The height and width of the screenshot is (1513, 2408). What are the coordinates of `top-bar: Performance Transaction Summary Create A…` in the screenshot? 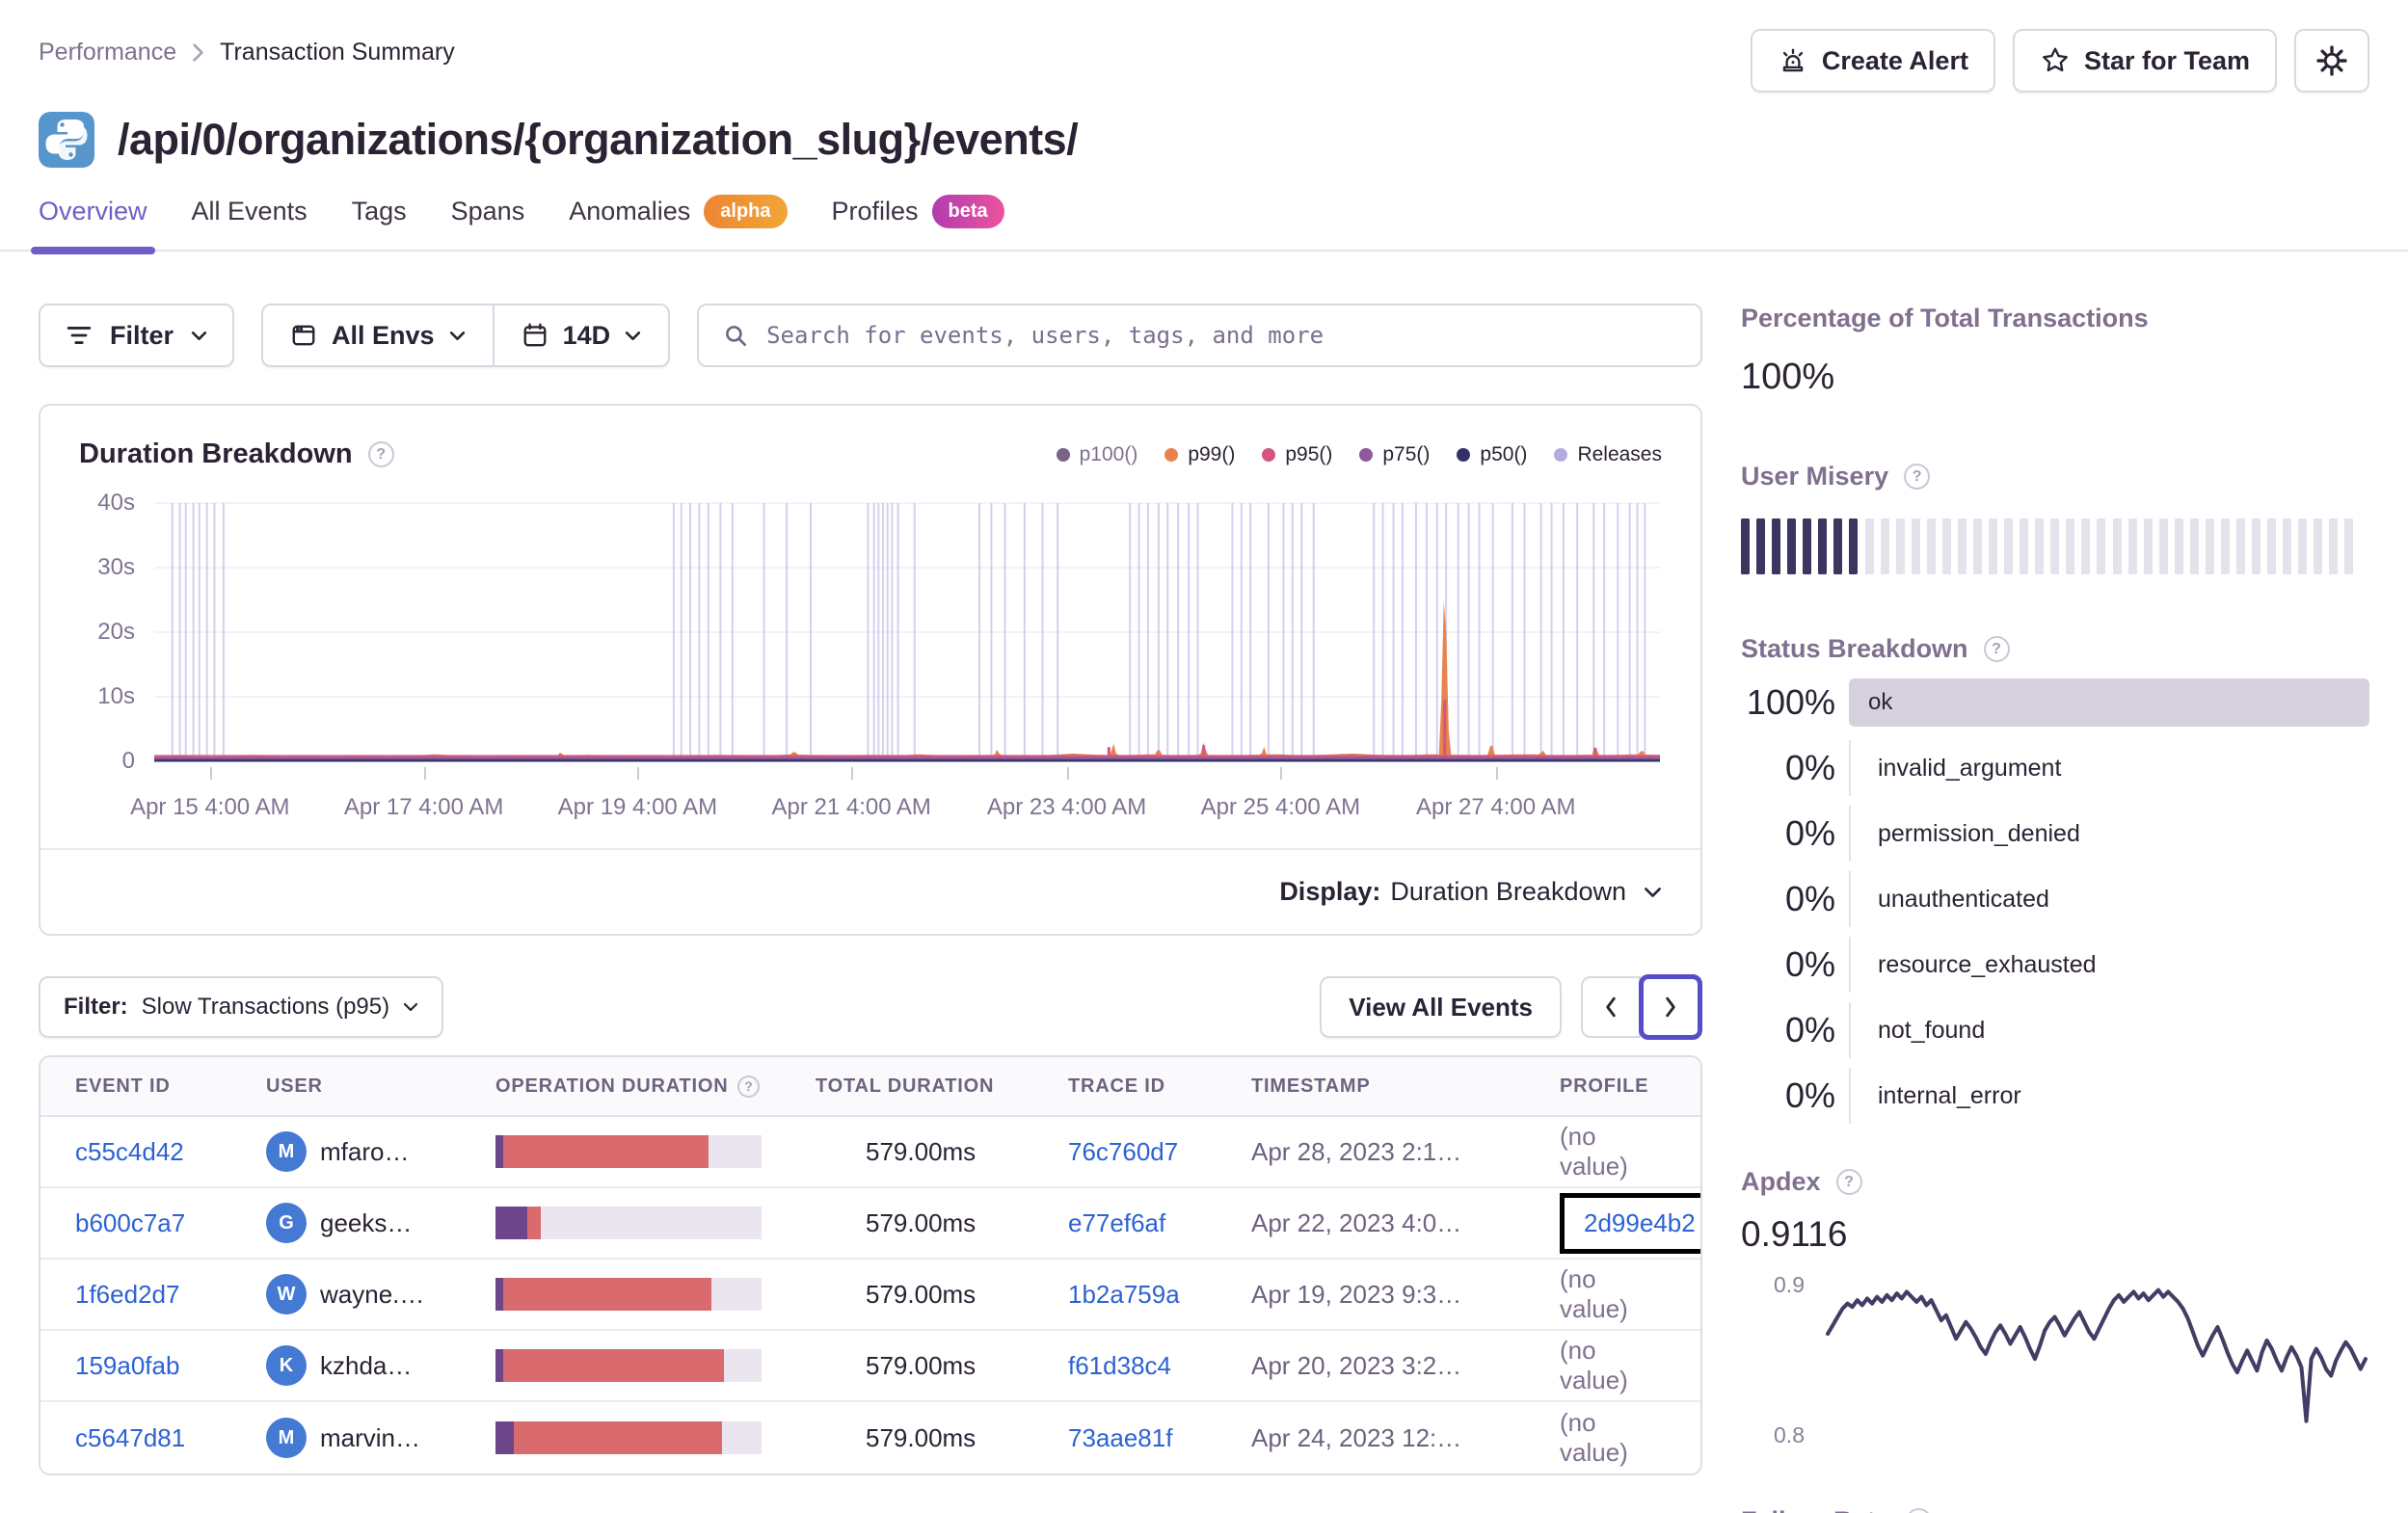 It's located at (1204, 46).